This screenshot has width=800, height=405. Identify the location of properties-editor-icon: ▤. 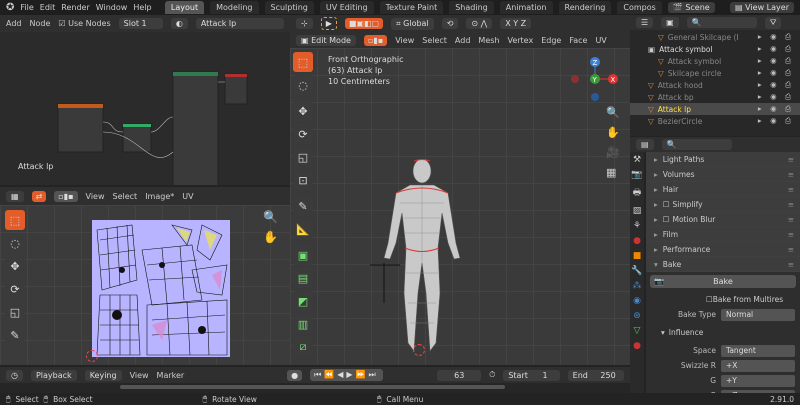
(645, 144).